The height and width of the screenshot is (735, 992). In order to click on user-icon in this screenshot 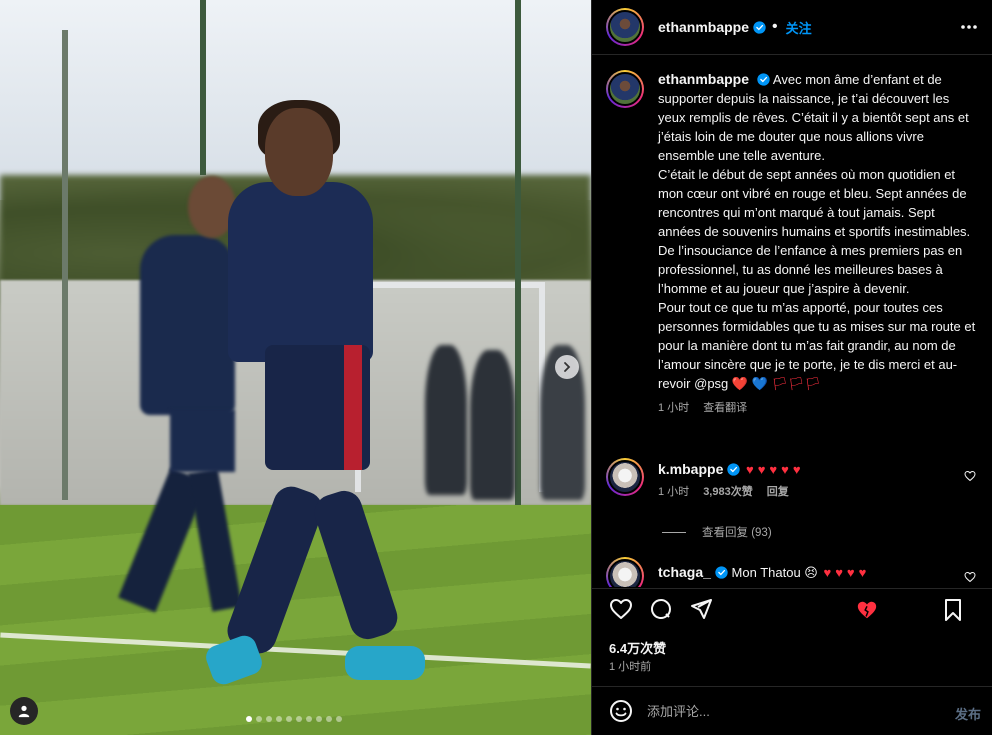, I will do `click(24, 711)`.